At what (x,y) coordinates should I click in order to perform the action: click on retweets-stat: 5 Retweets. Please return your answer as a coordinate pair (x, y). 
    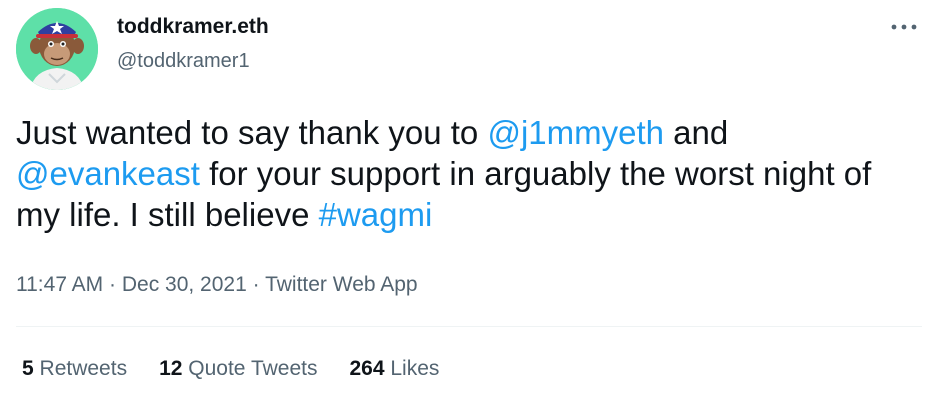
    Looking at the image, I should click on (74, 369).